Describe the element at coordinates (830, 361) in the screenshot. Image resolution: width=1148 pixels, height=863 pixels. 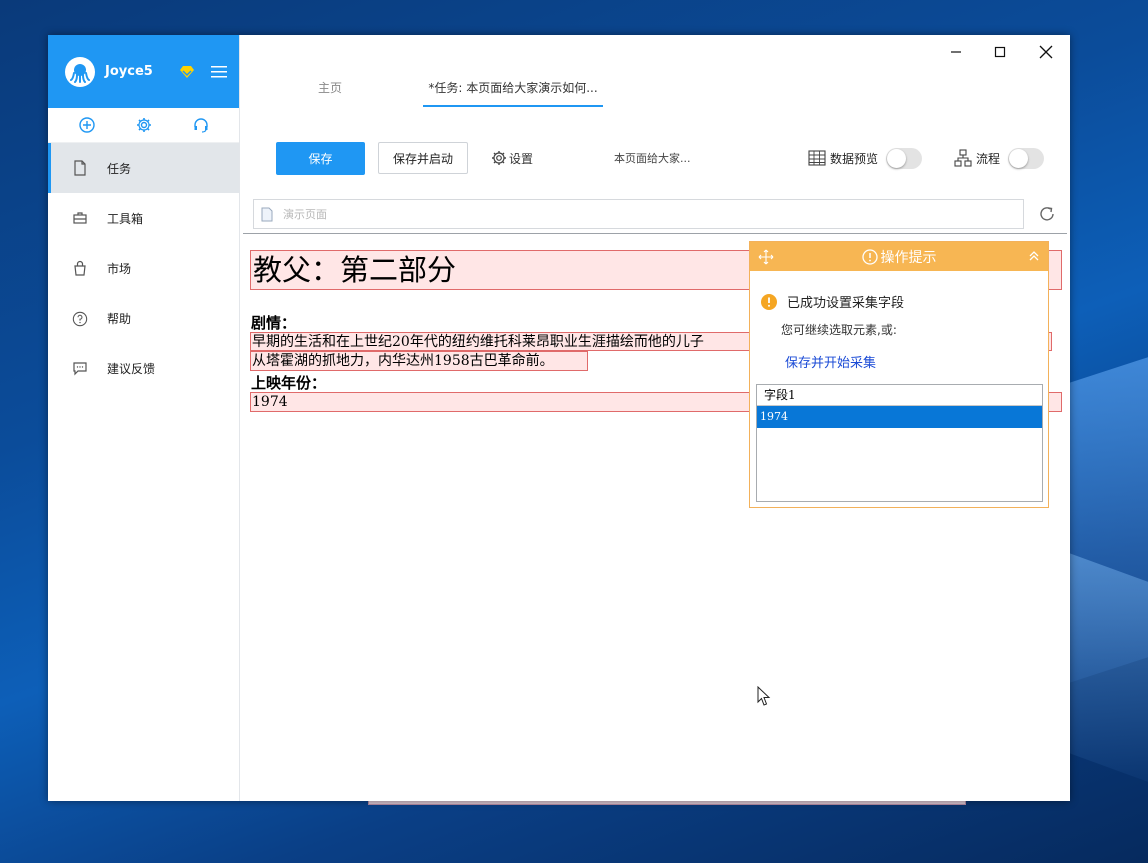
I see `save-and-collect-link: 保存并开始采集` at that location.